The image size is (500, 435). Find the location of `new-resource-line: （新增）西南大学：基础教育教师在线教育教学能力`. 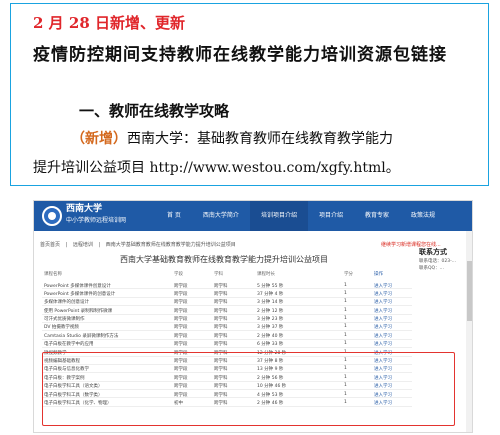

new-resource-line: （新增）西南大学：基础教育教师在线教育教学能力 is located at coordinates (232, 138).